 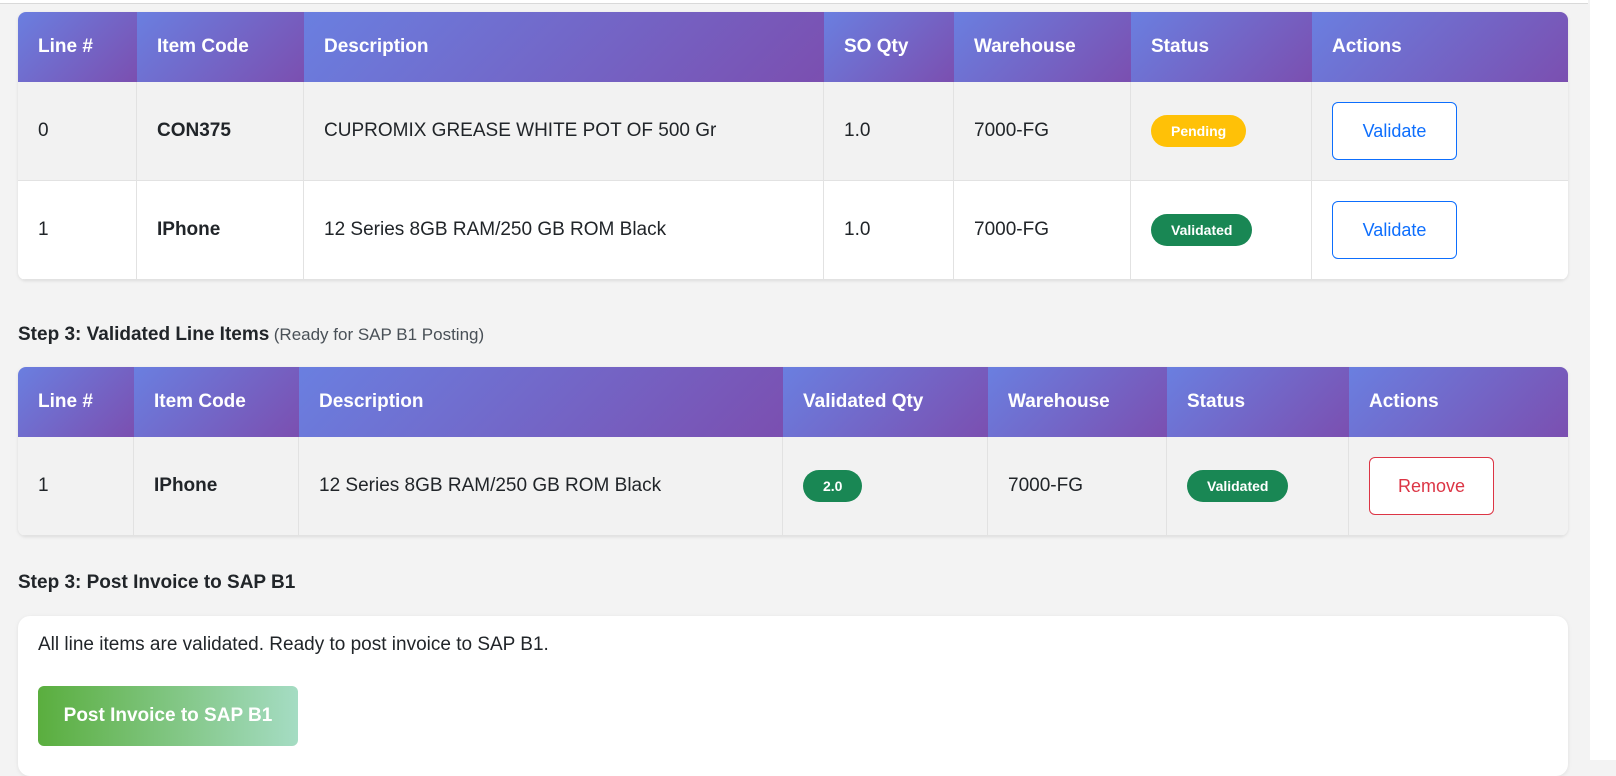 What do you see at coordinates (144, 334) in the screenshot?
I see `section-title: Step 3: Validated Line Items` at bounding box center [144, 334].